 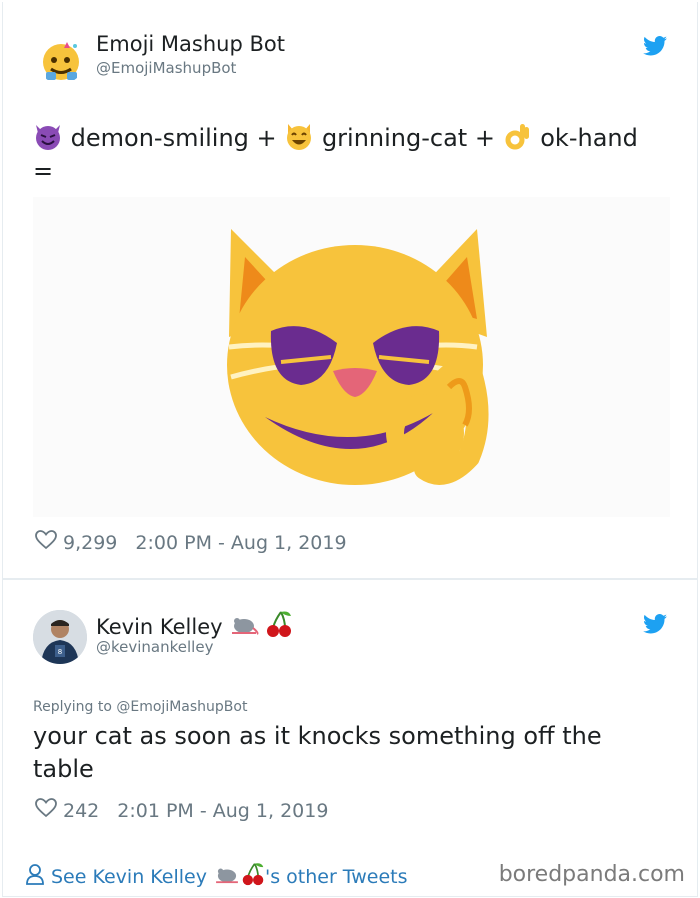 What do you see at coordinates (173, 138) in the screenshot?
I see `text-demon-smiling: demon-smiling +` at bounding box center [173, 138].